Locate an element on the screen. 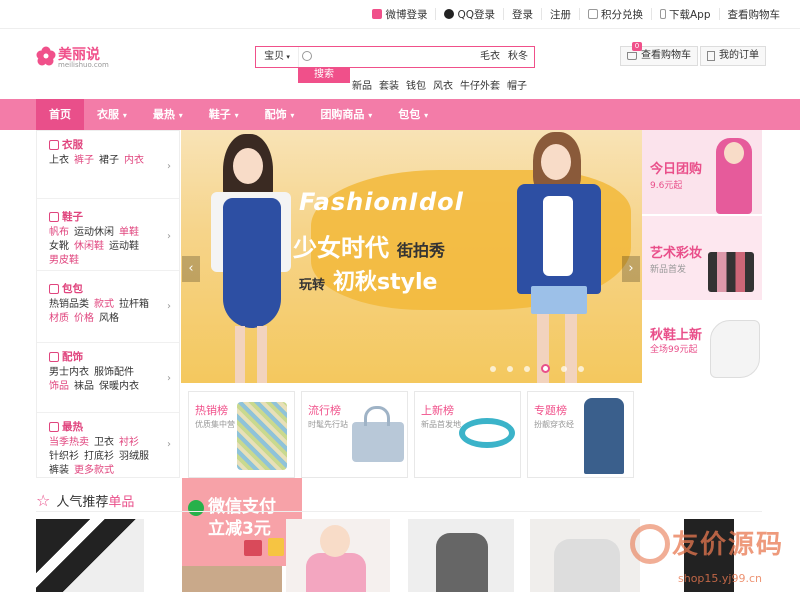 This screenshot has width=800, height=592. category-group-shoes: 鞋子 帆布 运动休闲 单鞋 女靴 休闲鞋 运动鞋 男皮鞋 › is located at coordinates (108, 237).